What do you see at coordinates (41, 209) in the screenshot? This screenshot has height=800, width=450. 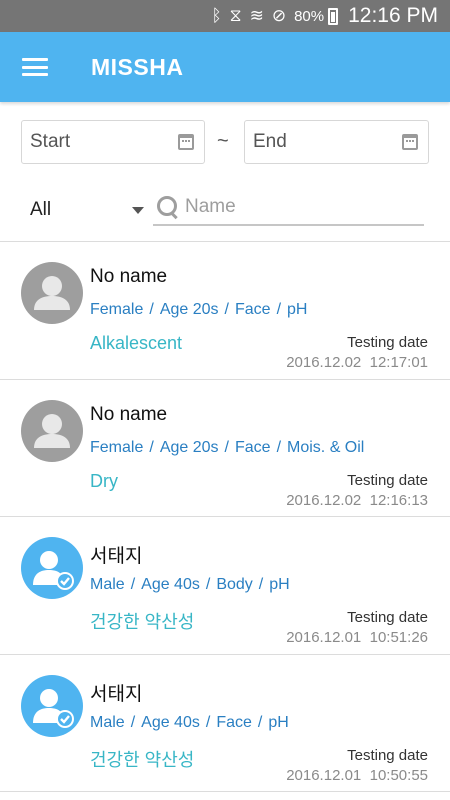 I see `category-selected: All` at bounding box center [41, 209].